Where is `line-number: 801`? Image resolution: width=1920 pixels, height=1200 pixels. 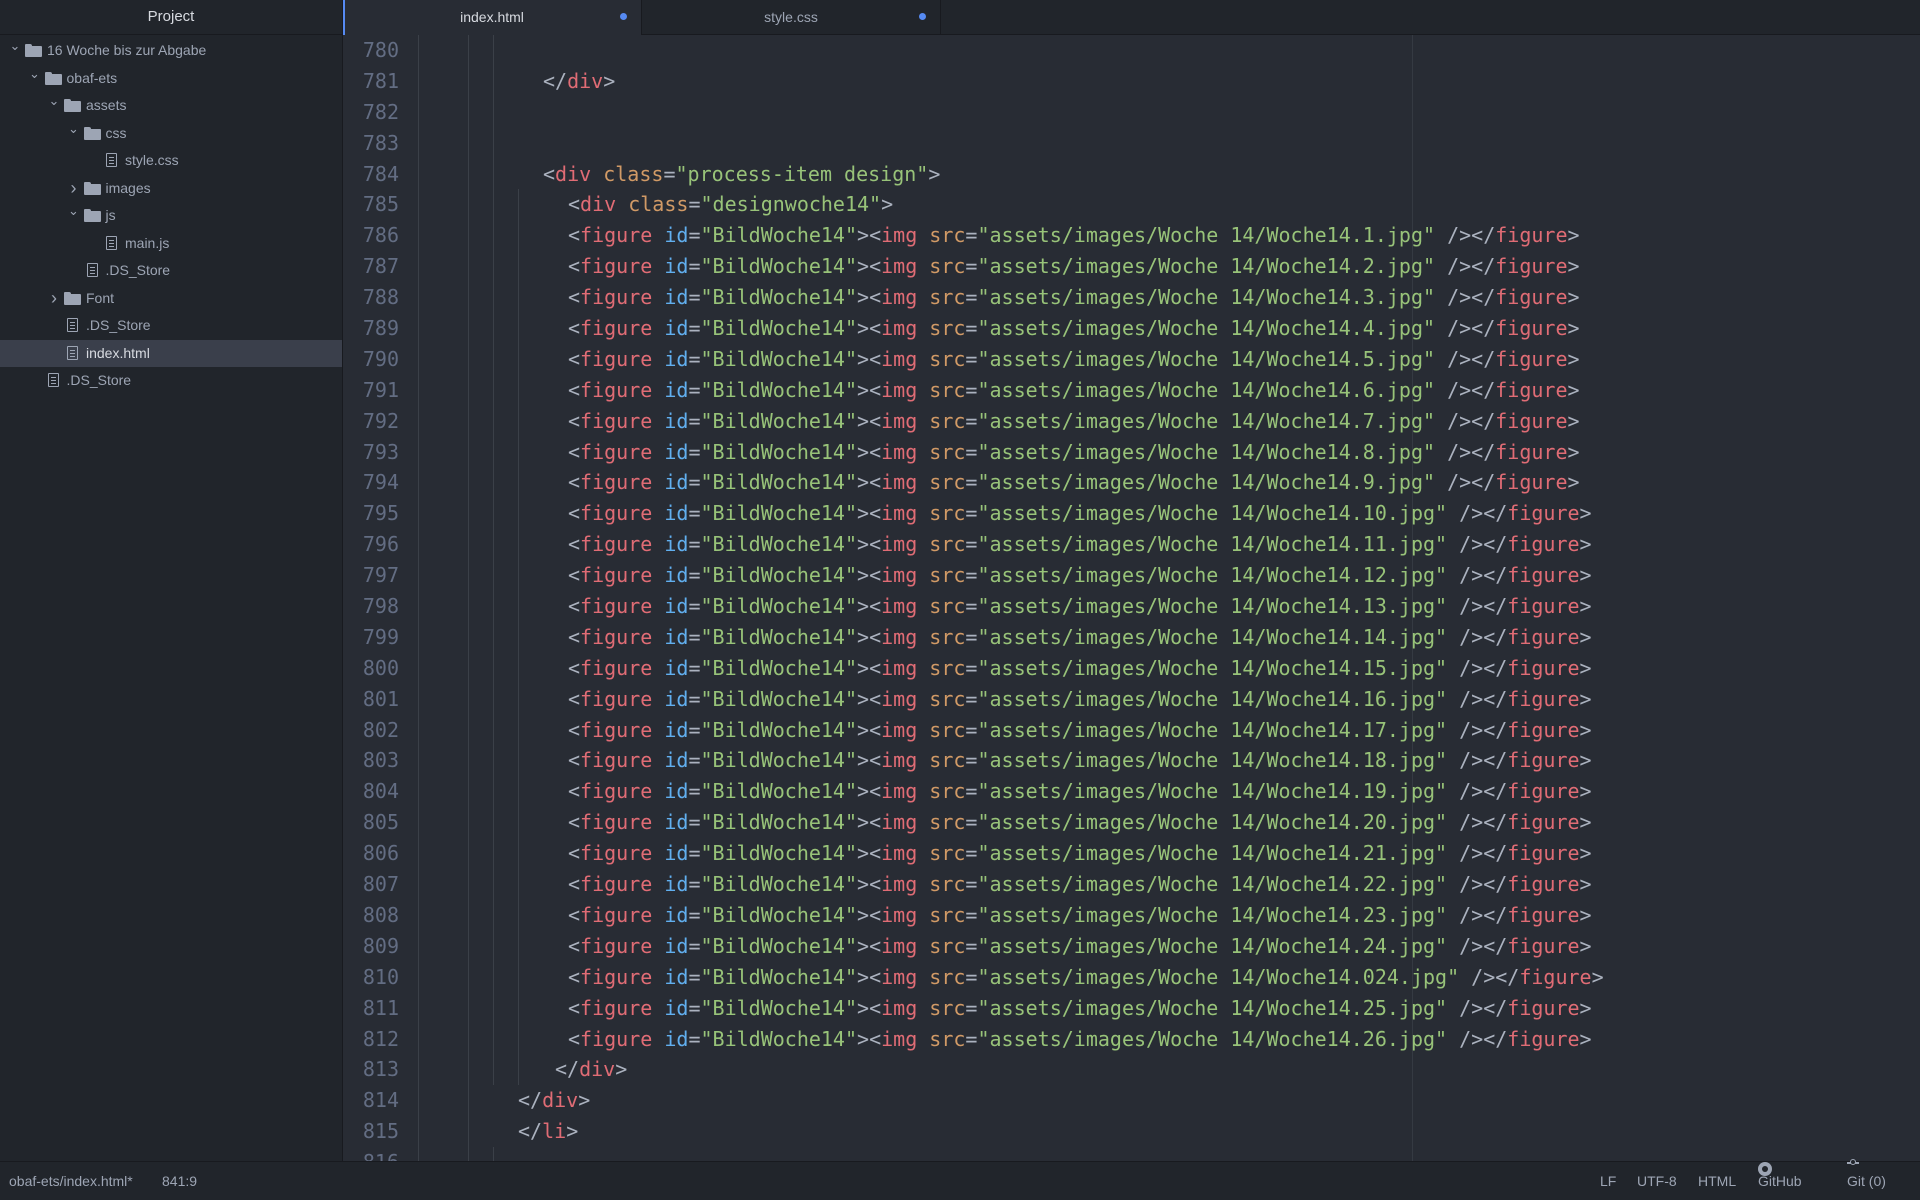
line-number: 801 is located at coordinates (380, 698).